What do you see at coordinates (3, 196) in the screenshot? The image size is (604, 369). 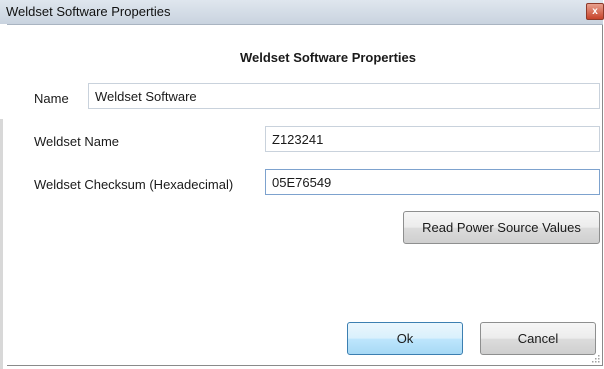 I see `window-left-edge` at bounding box center [3, 196].